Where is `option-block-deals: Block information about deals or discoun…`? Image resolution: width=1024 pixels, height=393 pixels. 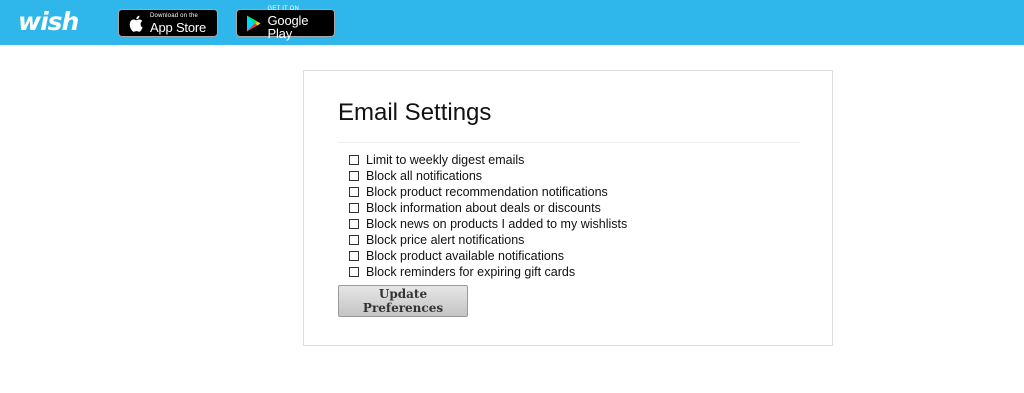 option-block-deals: Block information about deals or discoun… is located at coordinates (488, 208).